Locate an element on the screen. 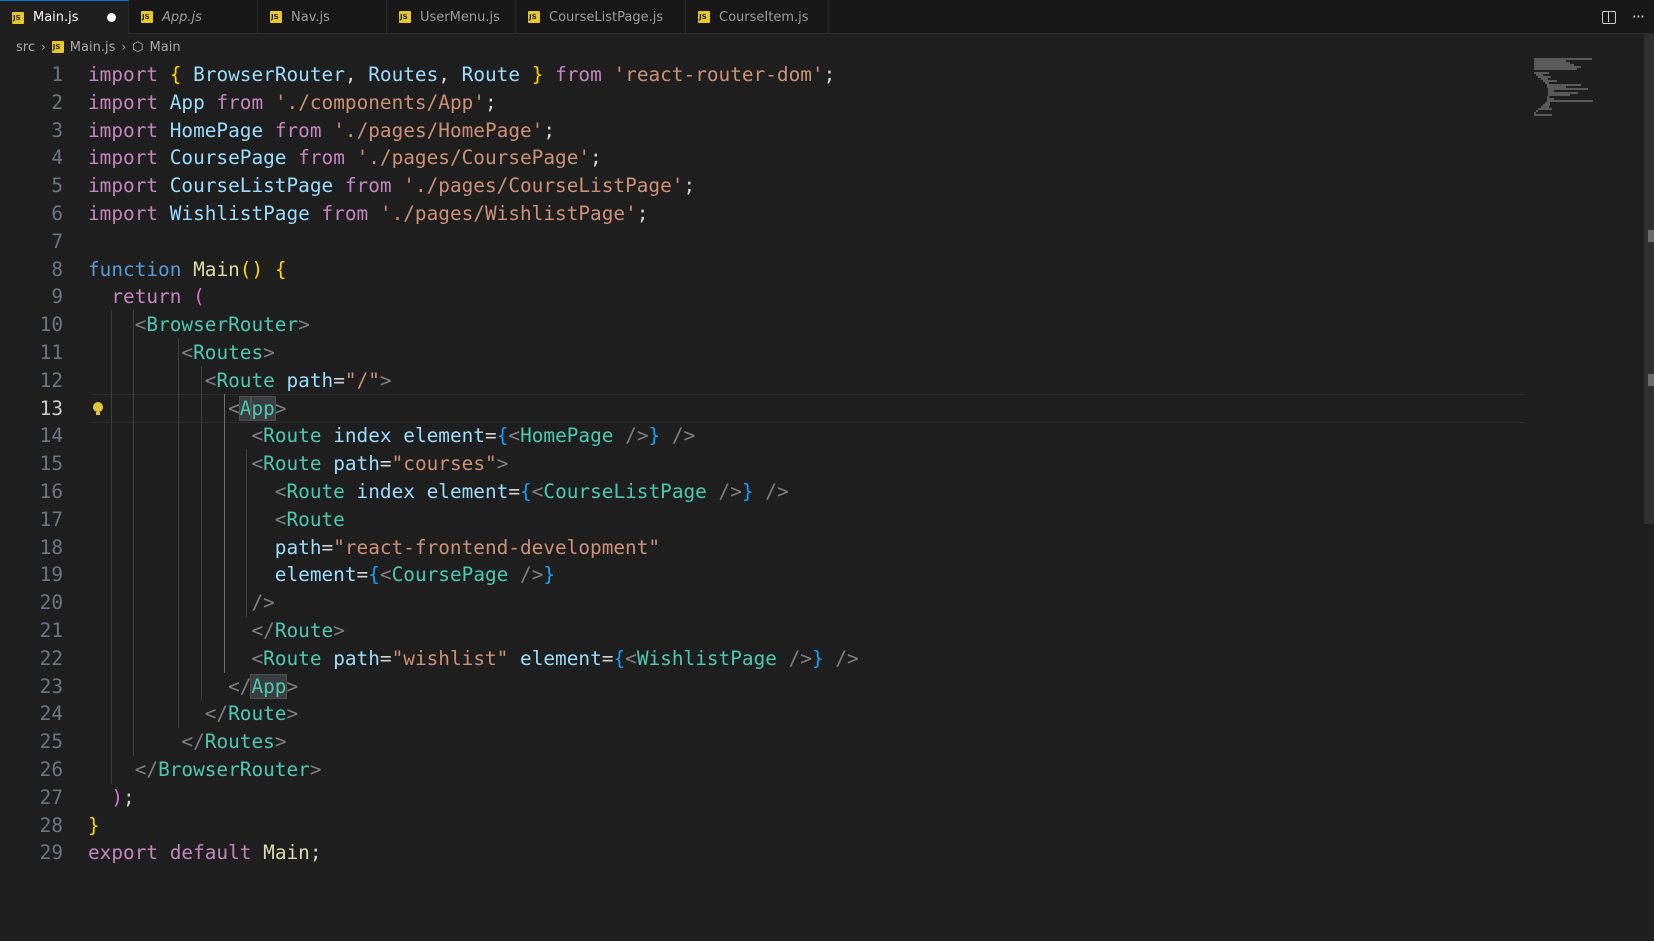 The image size is (1654, 941). code-line: 26 </BrowserRouter> is located at coordinates (765, 769).